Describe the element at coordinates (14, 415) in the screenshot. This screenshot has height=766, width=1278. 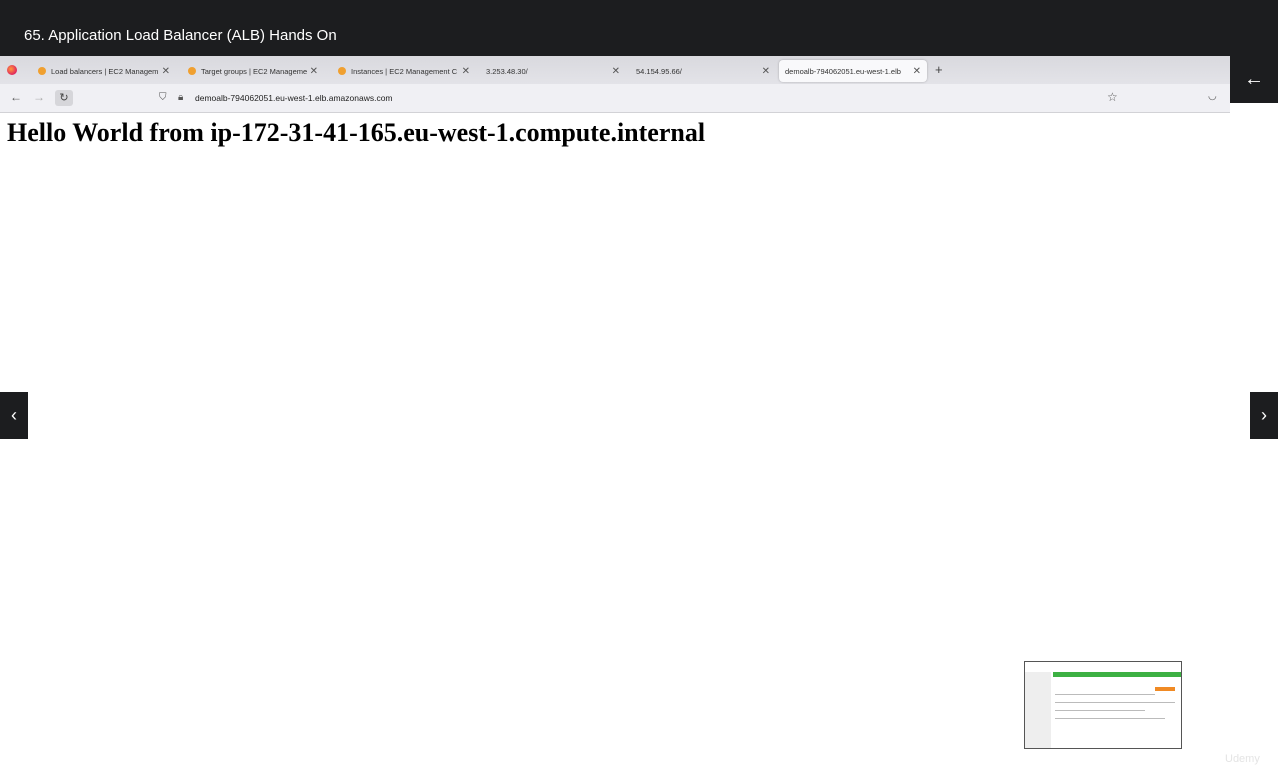
I see `previous-lecture-button: ‹` at that location.